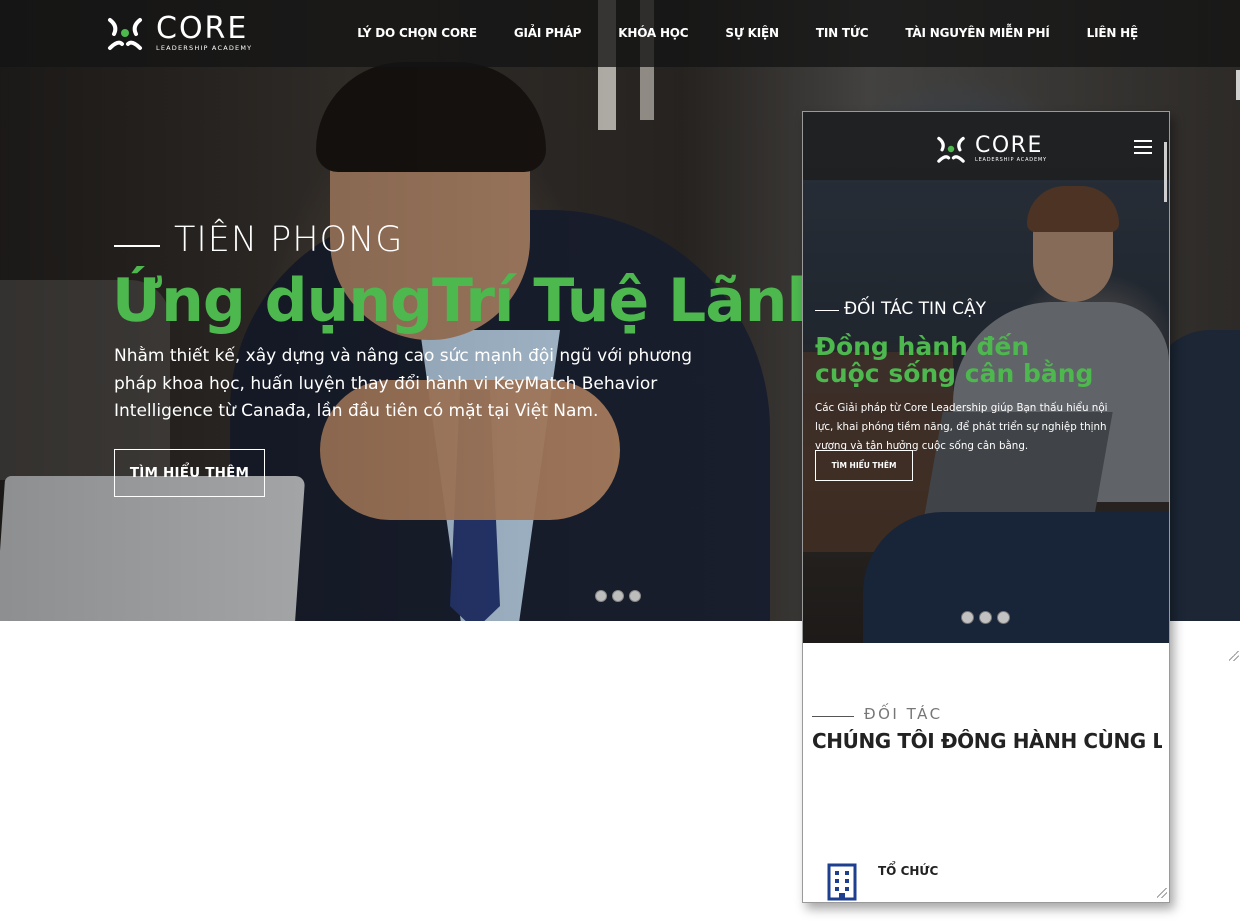 This screenshot has width=1240, height=924. What do you see at coordinates (417, 33) in the screenshot?
I see `nav-why-core: LÝ DO CHỌN CORE` at bounding box center [417, 33].